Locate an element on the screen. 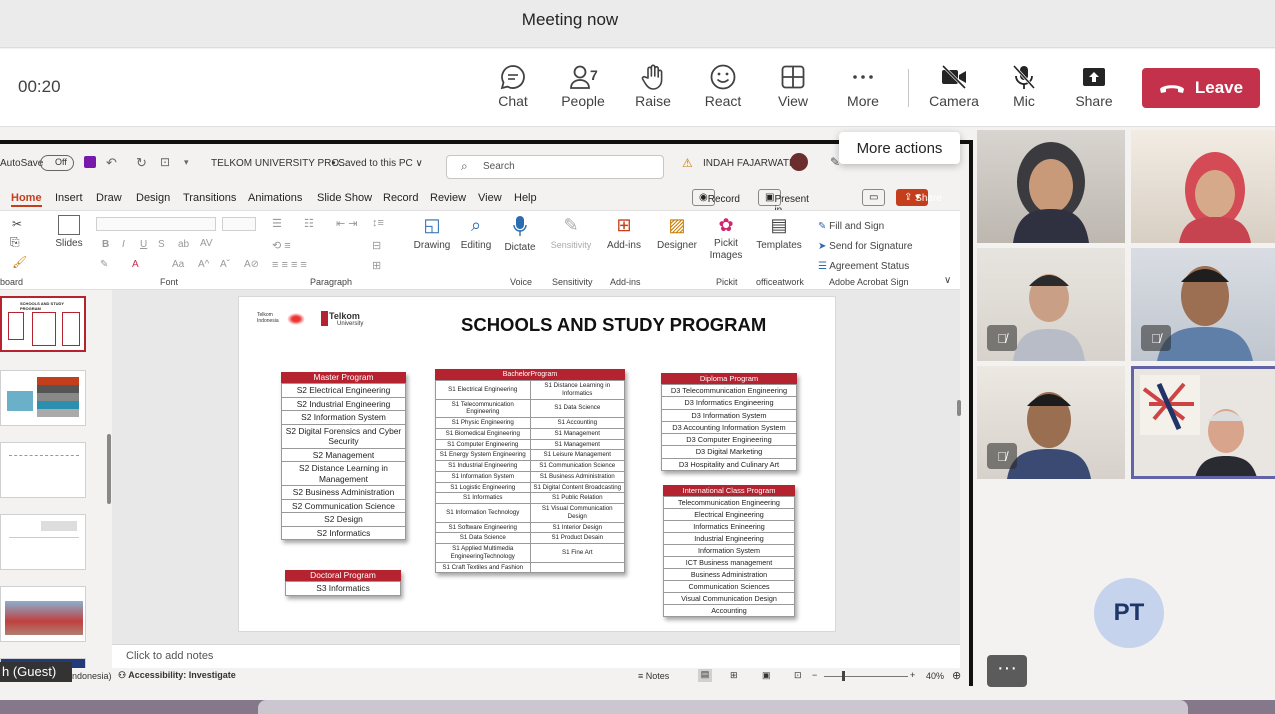 This screenshot has width=1275, height=714. present-quick-icon: ⊡ is located at coordinates (165, 162).